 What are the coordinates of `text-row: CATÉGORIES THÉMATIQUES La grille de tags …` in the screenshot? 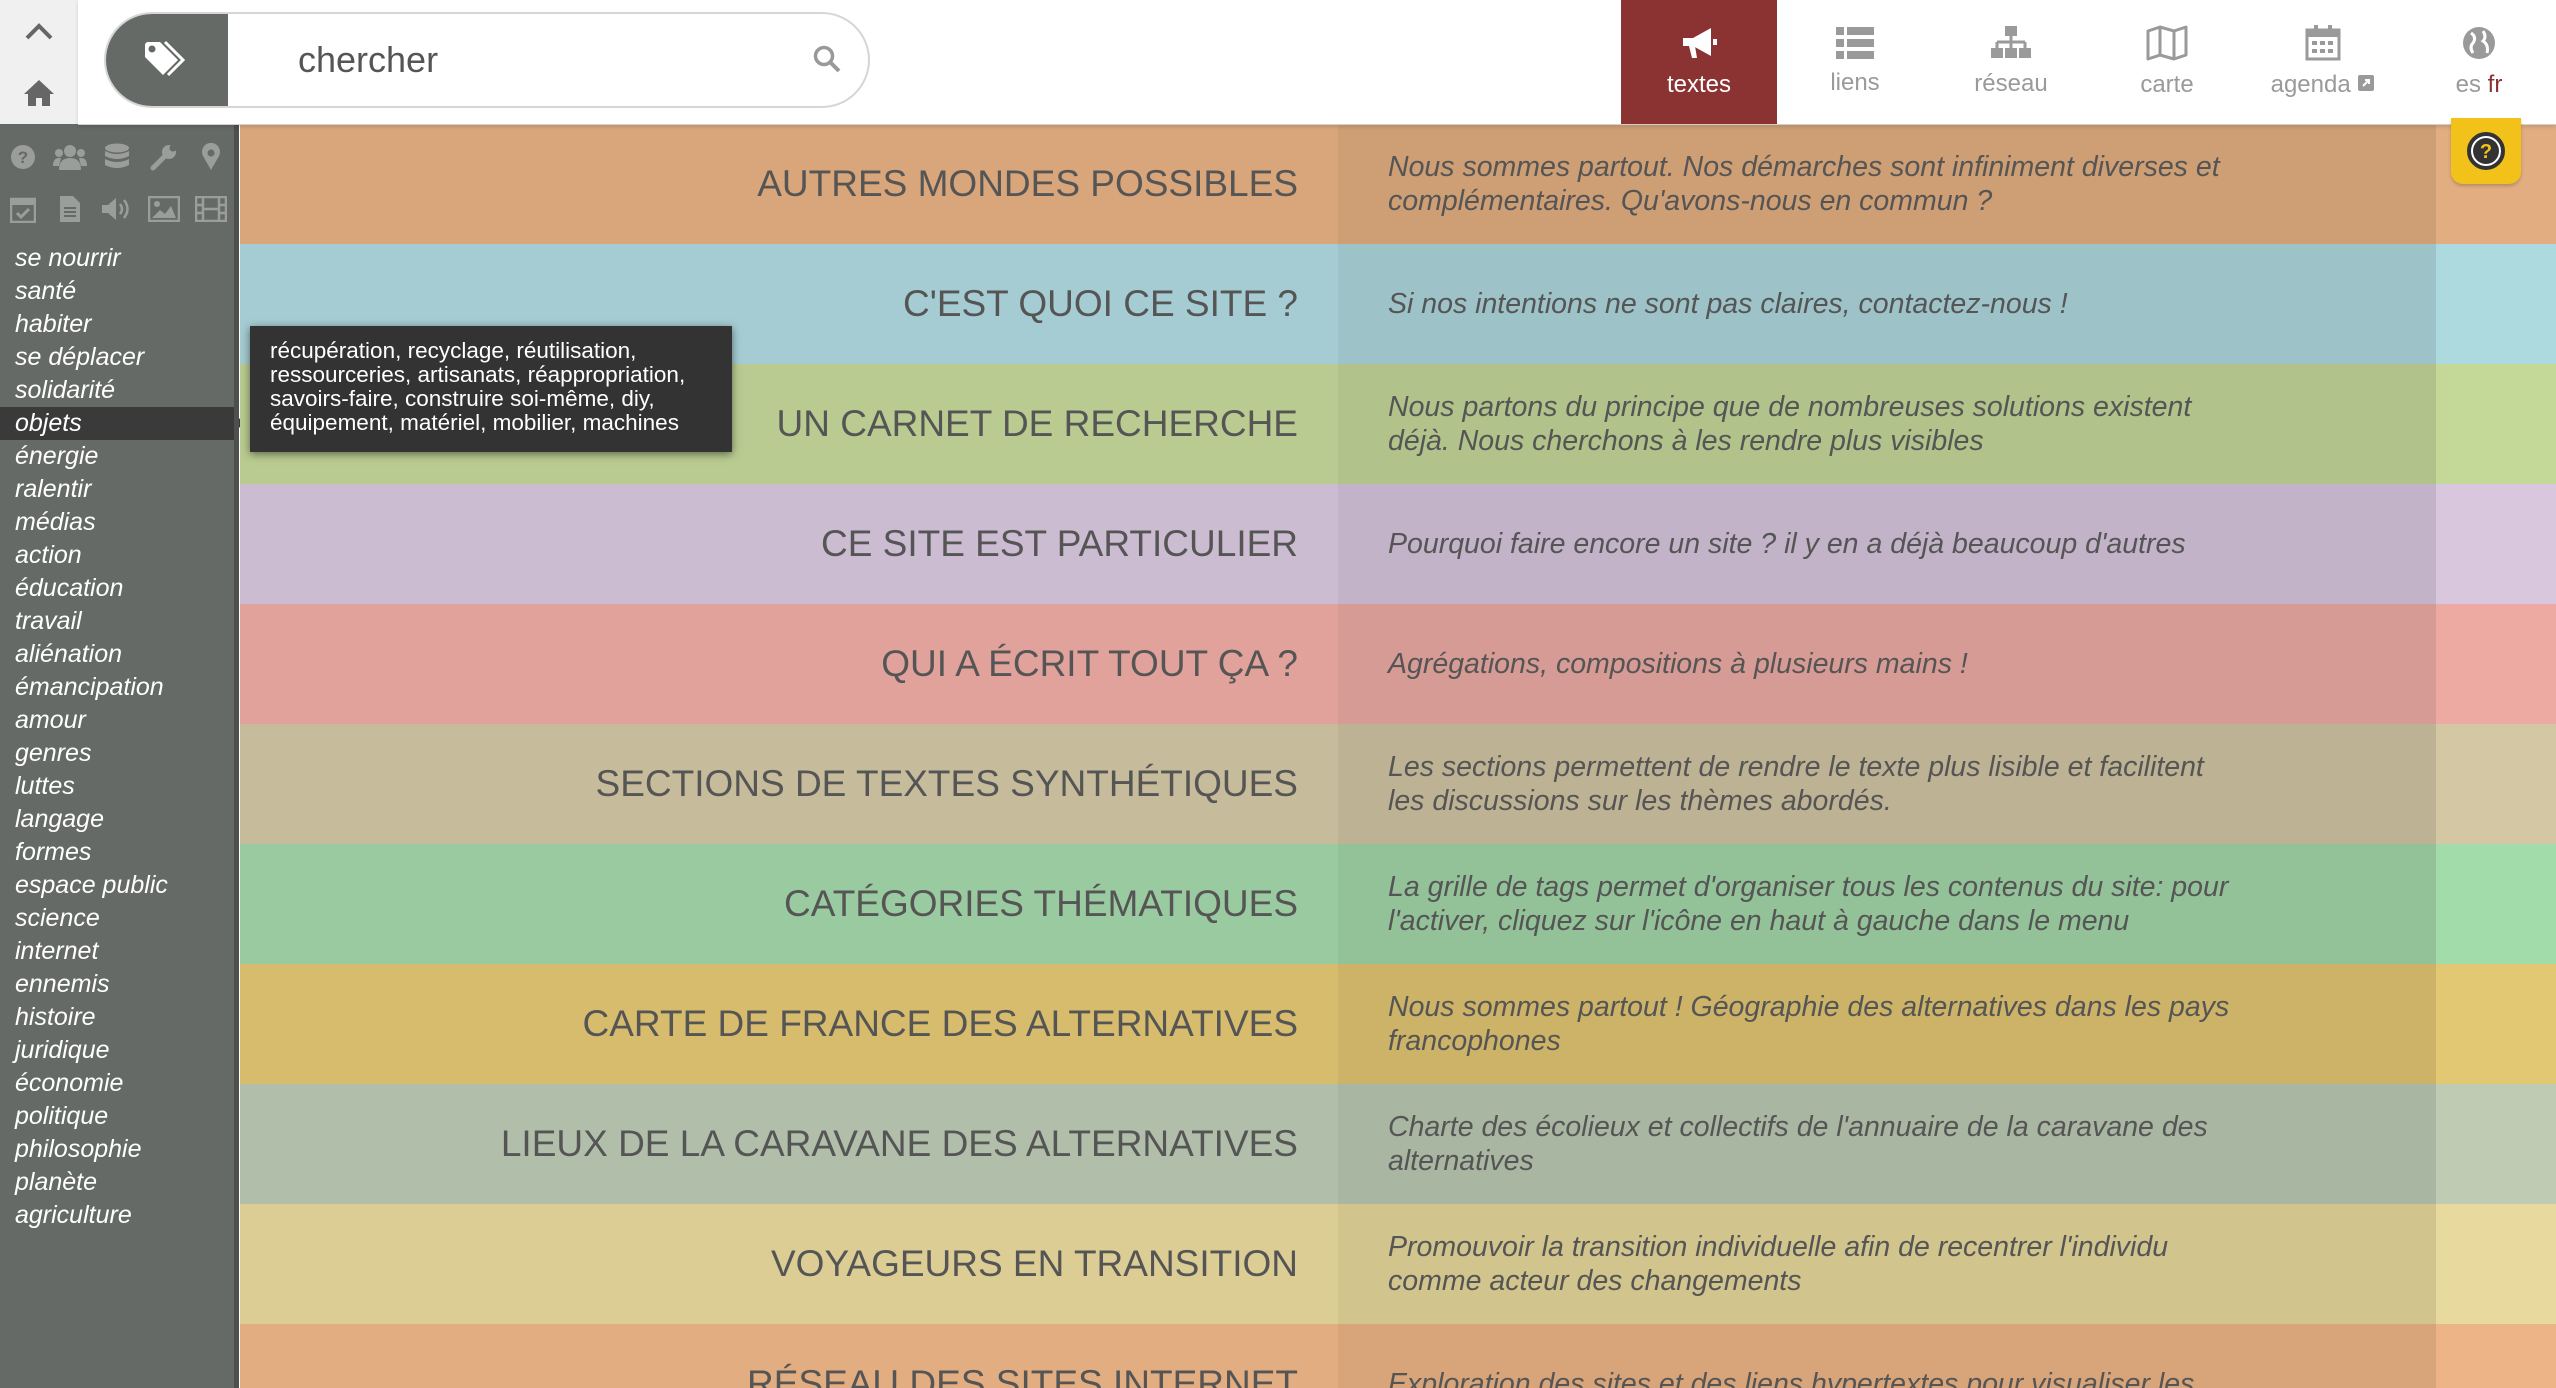 It's located at (1398, 904).